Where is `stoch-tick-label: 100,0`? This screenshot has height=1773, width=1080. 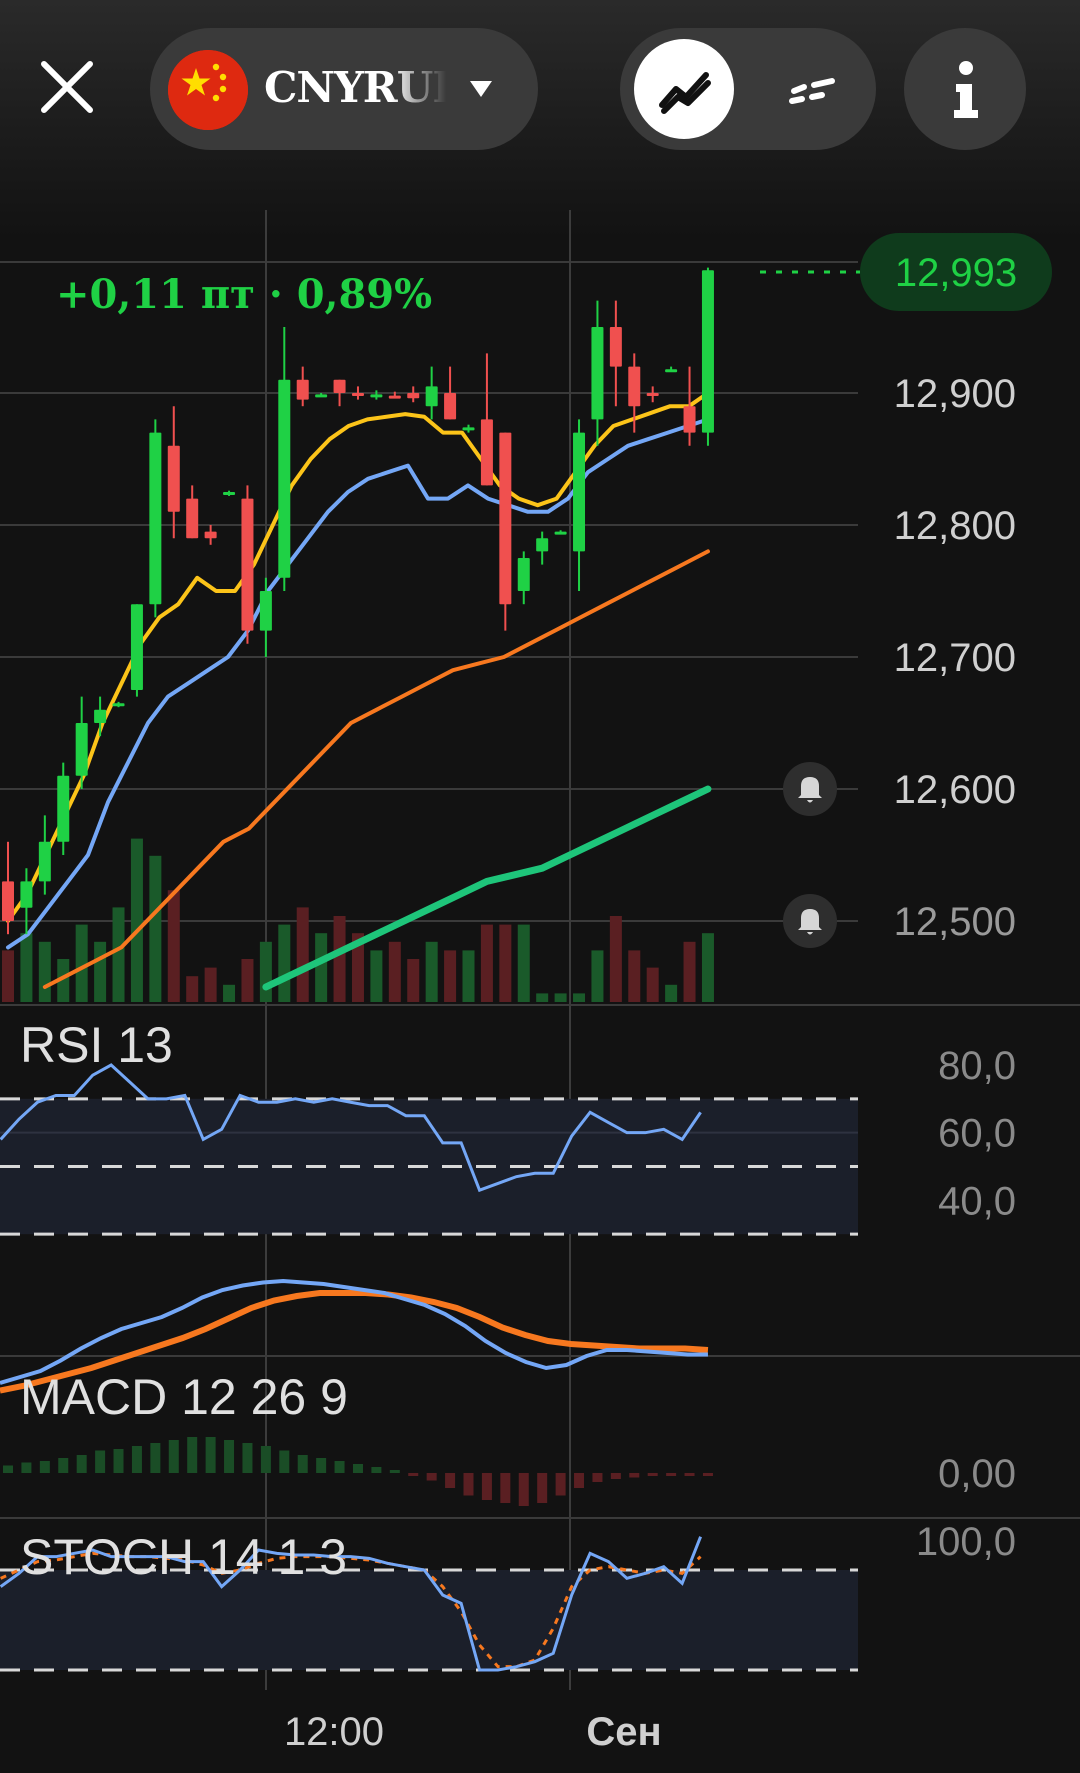
stoch-tick-label: 100,0 is located at coordinates (966, 1542).